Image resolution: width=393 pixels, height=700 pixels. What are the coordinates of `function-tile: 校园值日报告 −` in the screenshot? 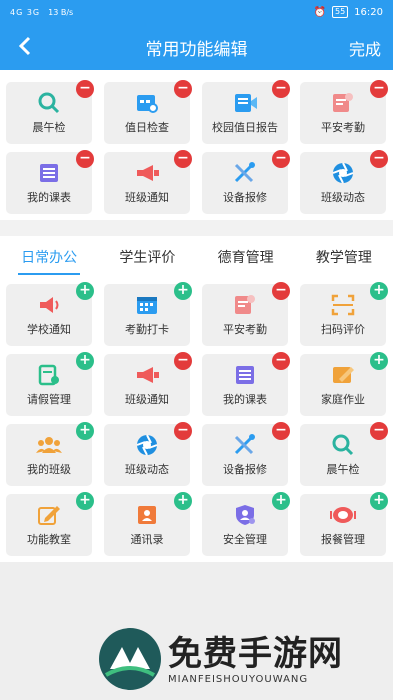 It's located at (246, 112).